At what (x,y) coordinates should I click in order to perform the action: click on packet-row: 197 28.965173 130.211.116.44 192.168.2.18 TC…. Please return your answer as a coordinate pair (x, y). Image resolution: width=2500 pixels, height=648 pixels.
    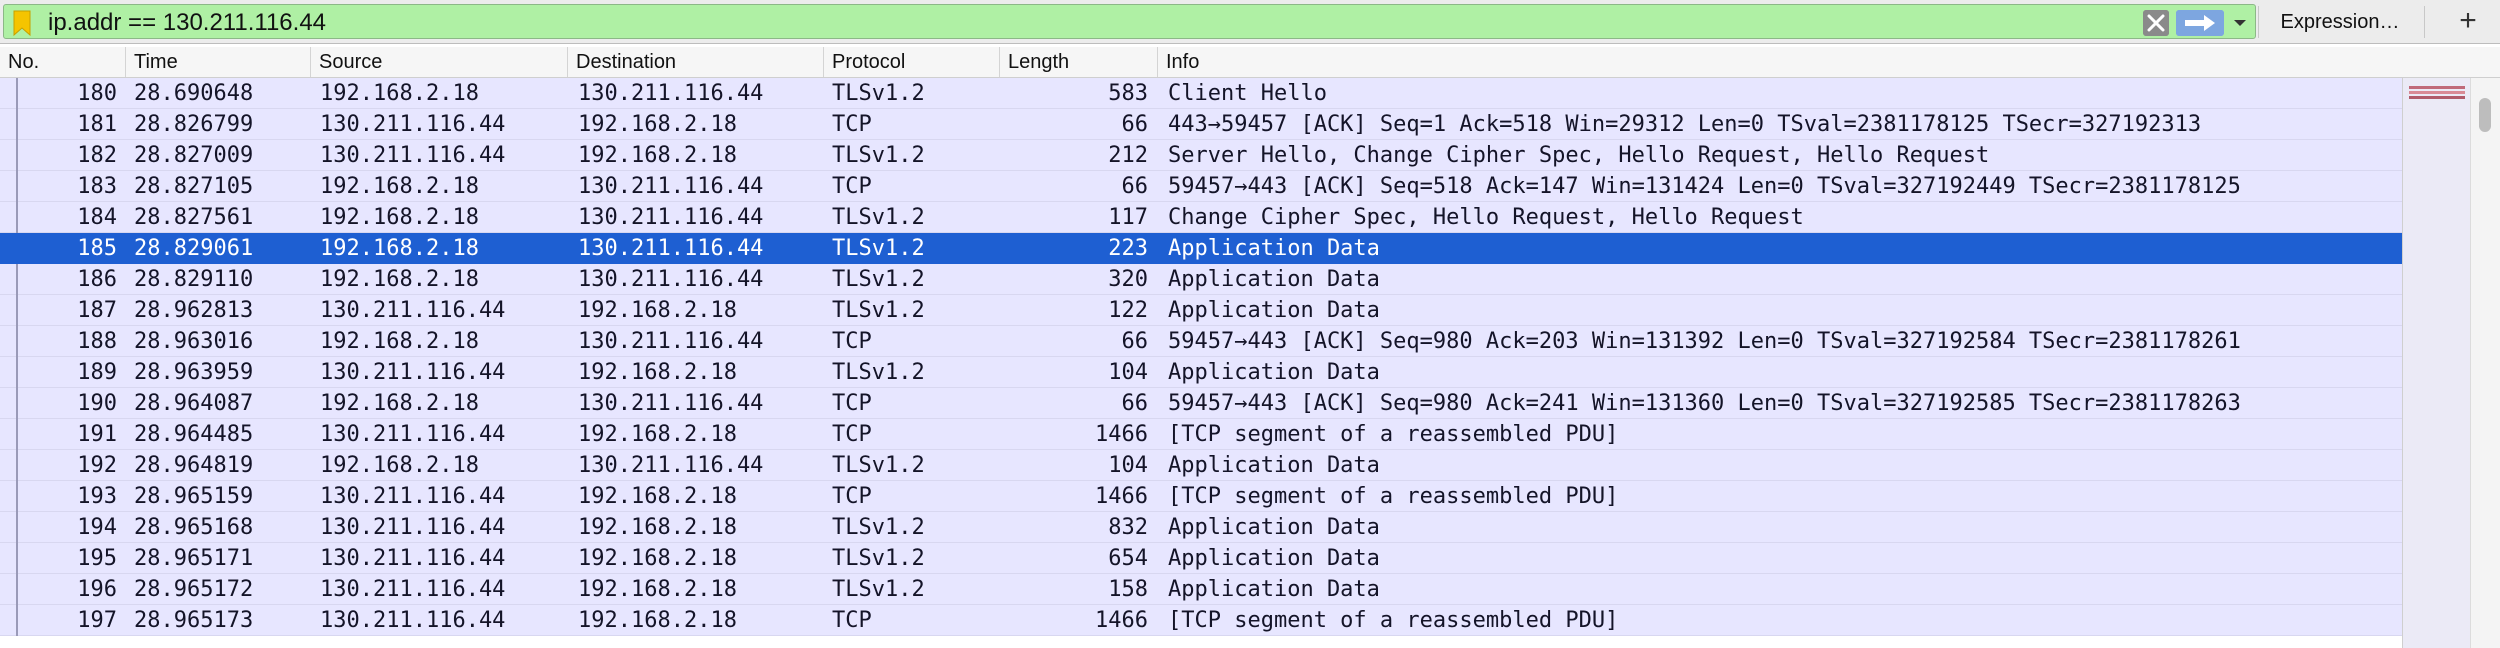
    Looking at the image, I should click on (1201, 620).